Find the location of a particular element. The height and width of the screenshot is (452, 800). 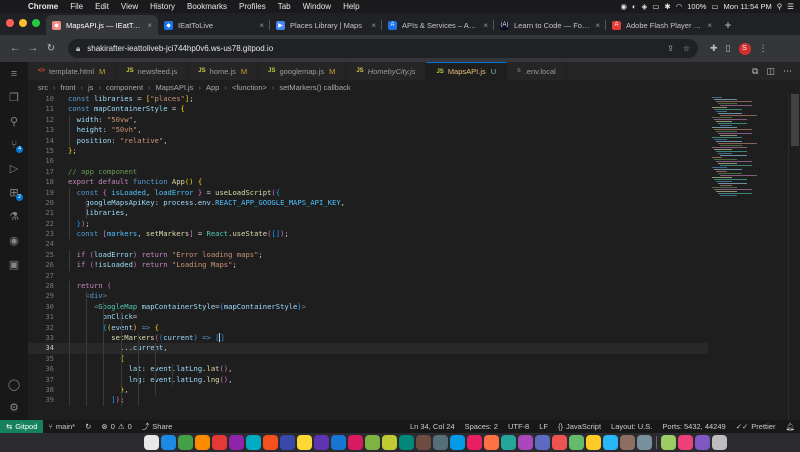

menu-item-1: Edit is located at coordinates (102, 6).